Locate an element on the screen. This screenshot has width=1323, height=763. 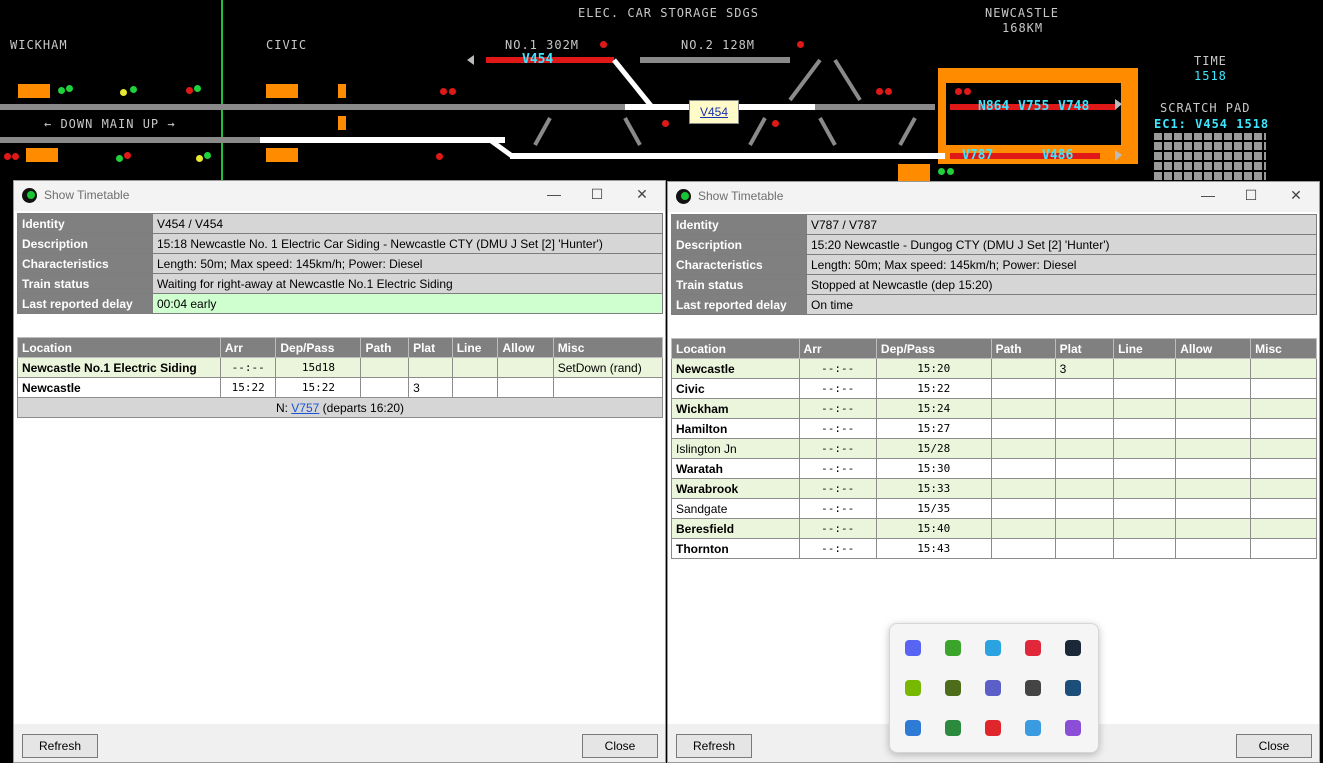
g-app-icon is located at coordinates (1033, 648).